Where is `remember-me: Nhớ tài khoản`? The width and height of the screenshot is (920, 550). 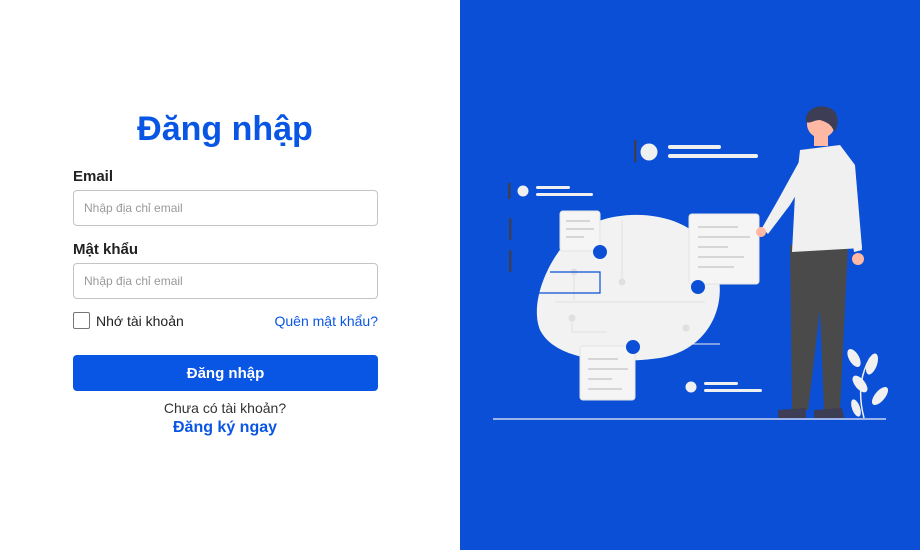 remember-me: Nhớ tài khoản is located at coordinates (128, 320).